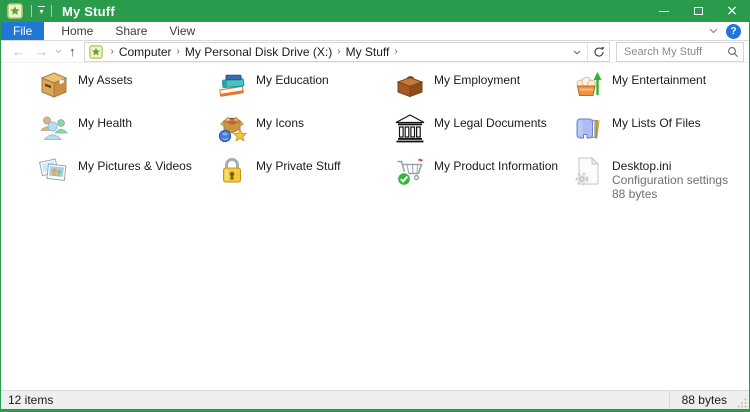 The height and width of the screenshot is (412, 750). I want to click on file-type-text: Configuration settings, so click(670, 180).